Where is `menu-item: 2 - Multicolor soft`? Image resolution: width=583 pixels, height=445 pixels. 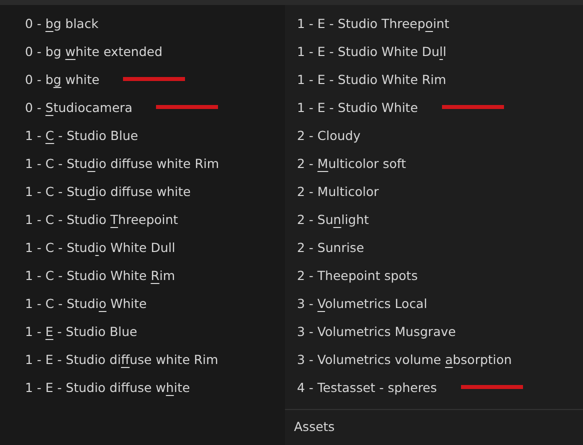 menu-item: 2 - Multicolor soft is located at coordinates (351, 163).